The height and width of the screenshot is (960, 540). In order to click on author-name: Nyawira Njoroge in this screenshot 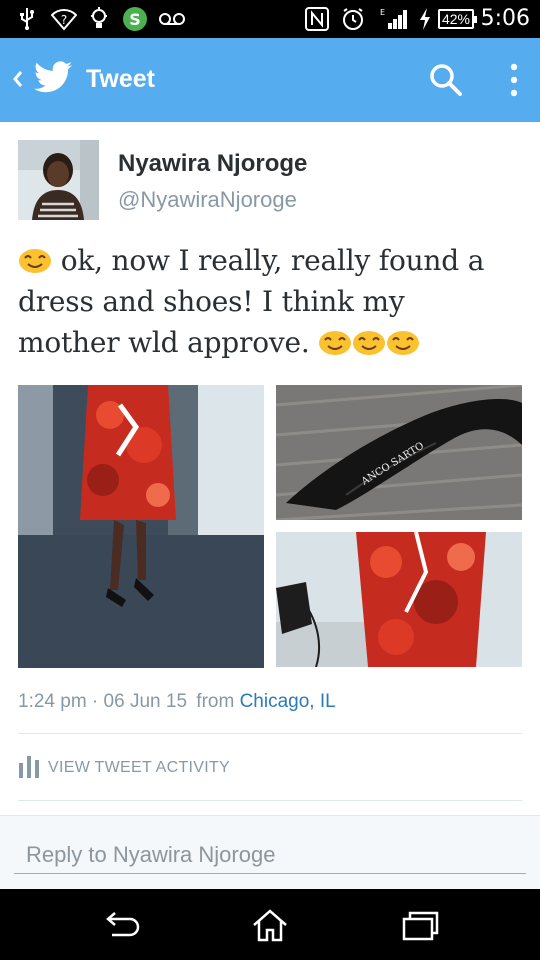, I will do `click(212, 164)`.